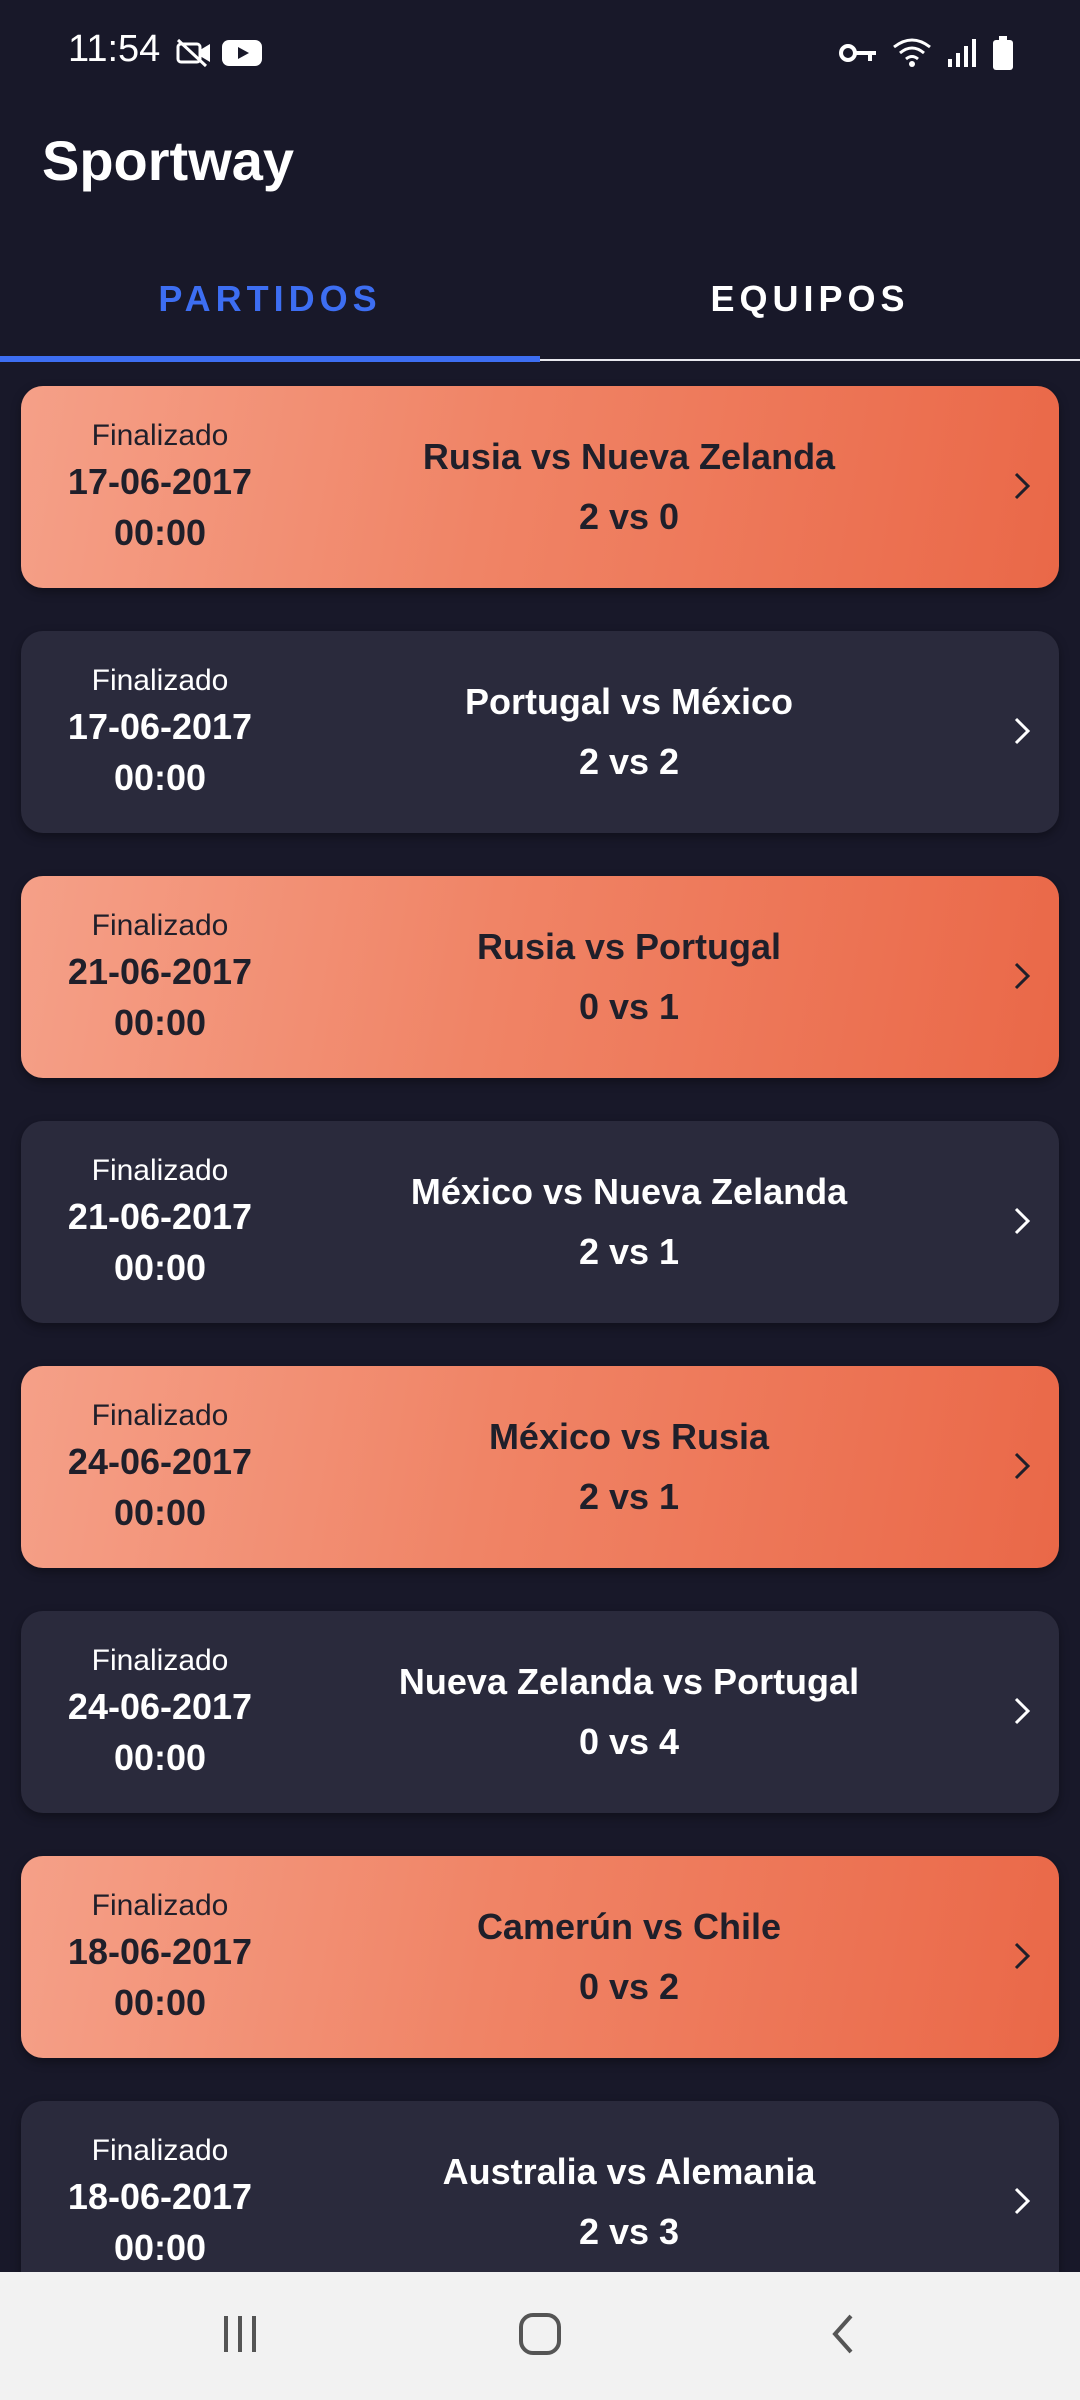 Image resolution: width=1080 pixels, height=2400 pixels. Describe the element at coordinates (858, 55) in the screenshot. I see `vpn-key-icon` at that location.